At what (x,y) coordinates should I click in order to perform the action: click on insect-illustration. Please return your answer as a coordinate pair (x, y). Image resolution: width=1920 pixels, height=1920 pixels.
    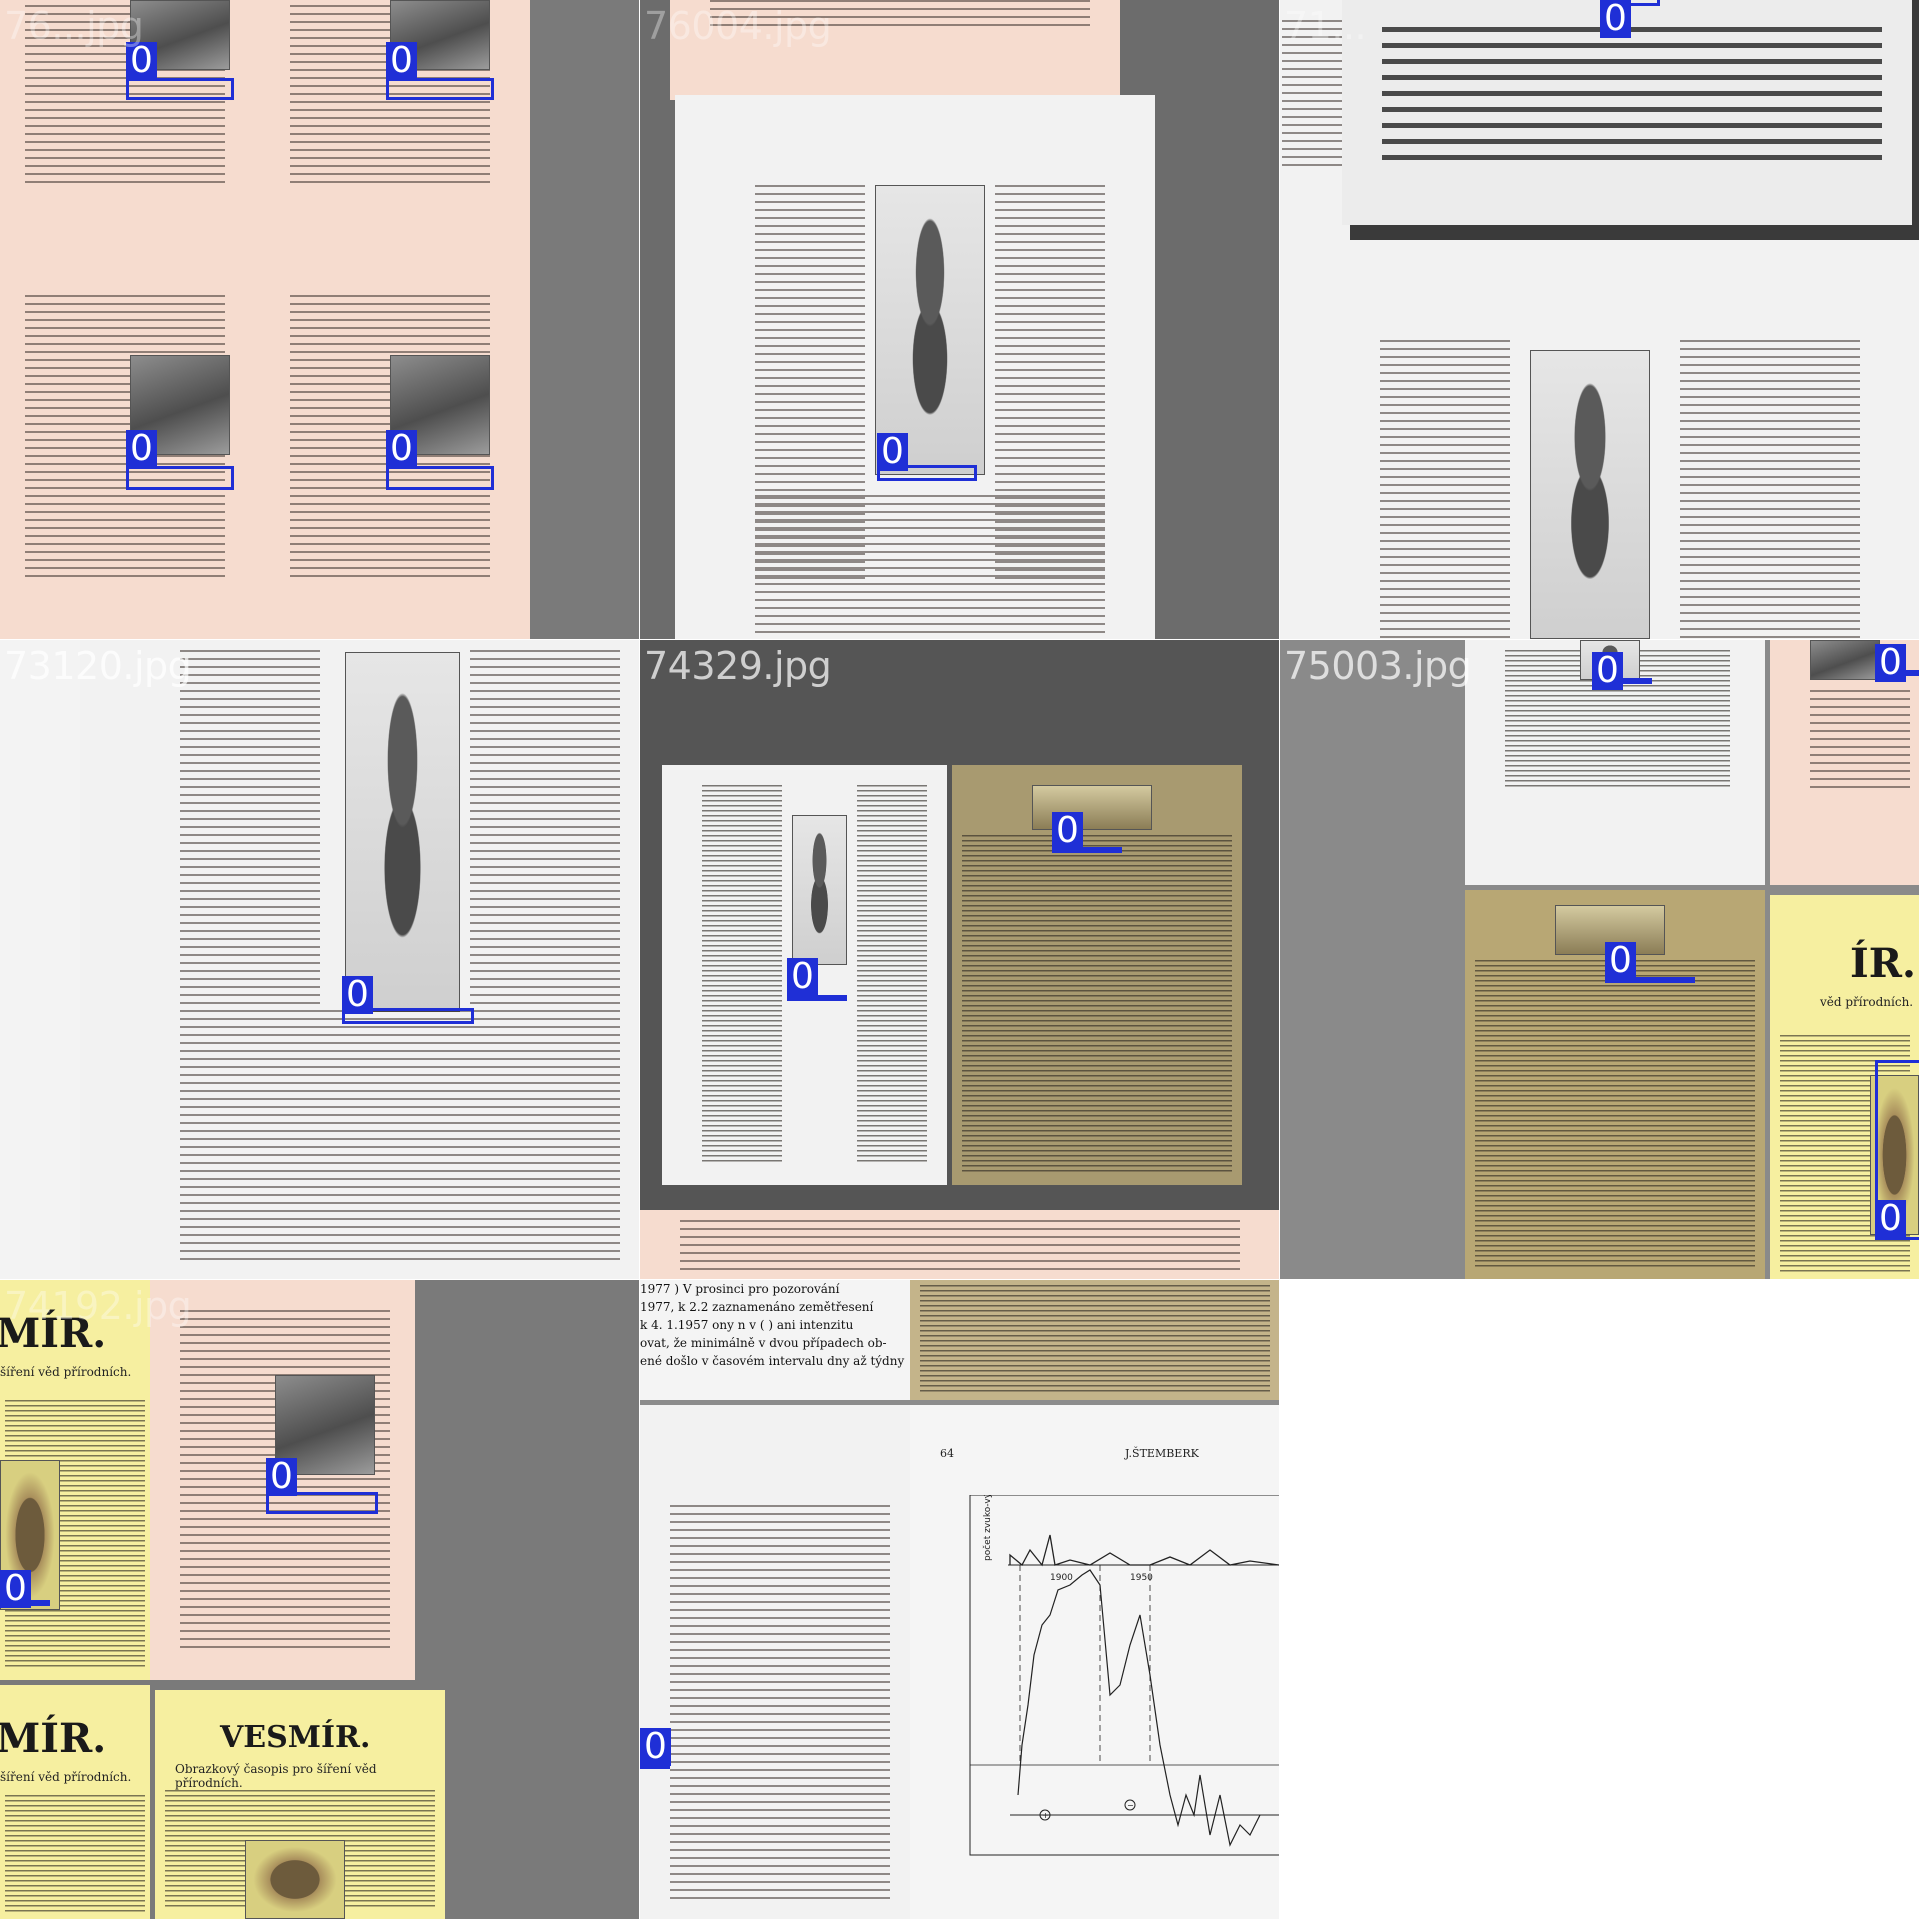
    Looking at the image, I should click on (295, 1879).